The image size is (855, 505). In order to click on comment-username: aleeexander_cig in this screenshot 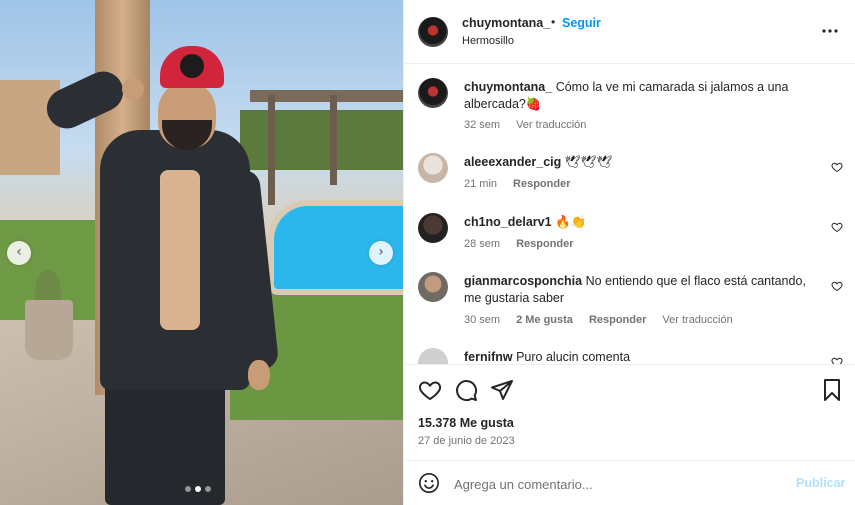, I will do `click(512, 162)`.